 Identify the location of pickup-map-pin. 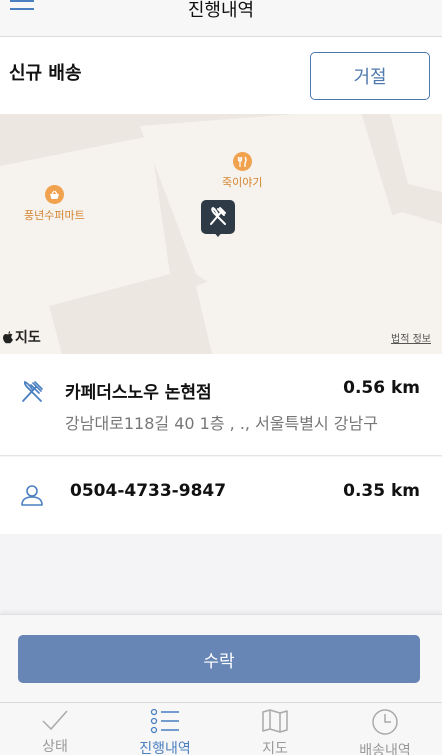
(218, 217).